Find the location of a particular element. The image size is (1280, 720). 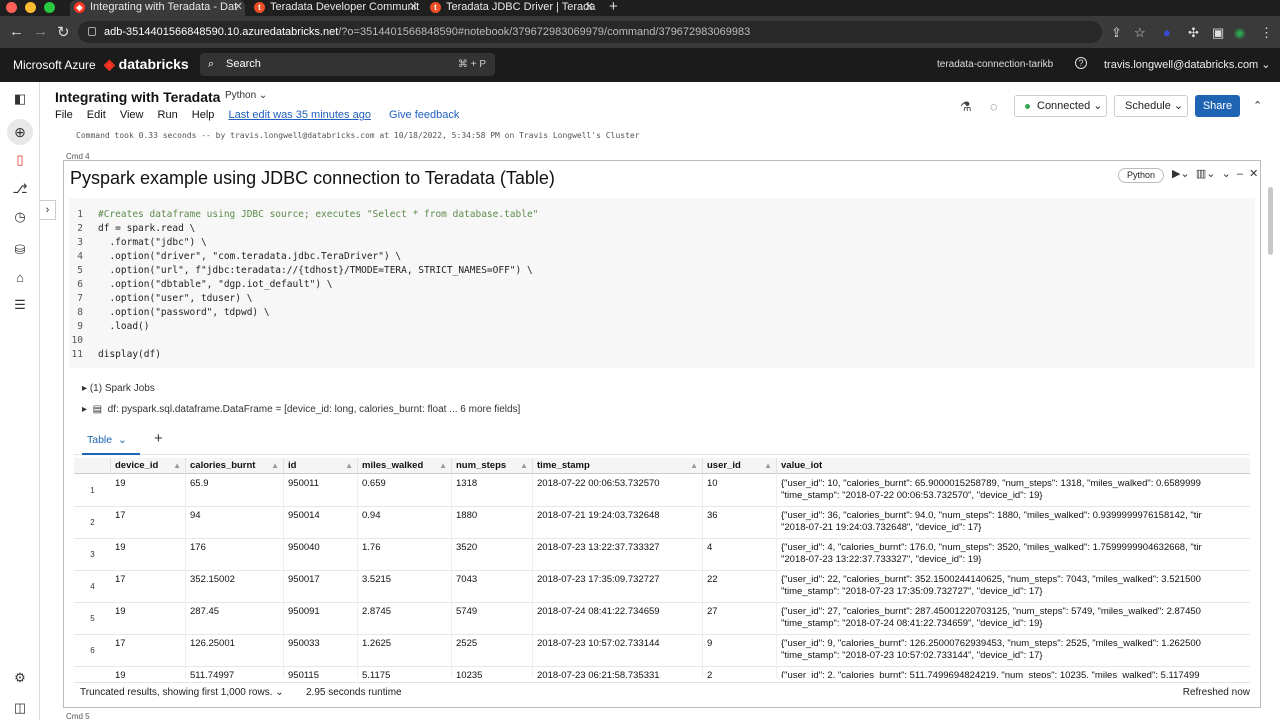

expand-menu-icon: ◫ is located at coordinates (20, 708).